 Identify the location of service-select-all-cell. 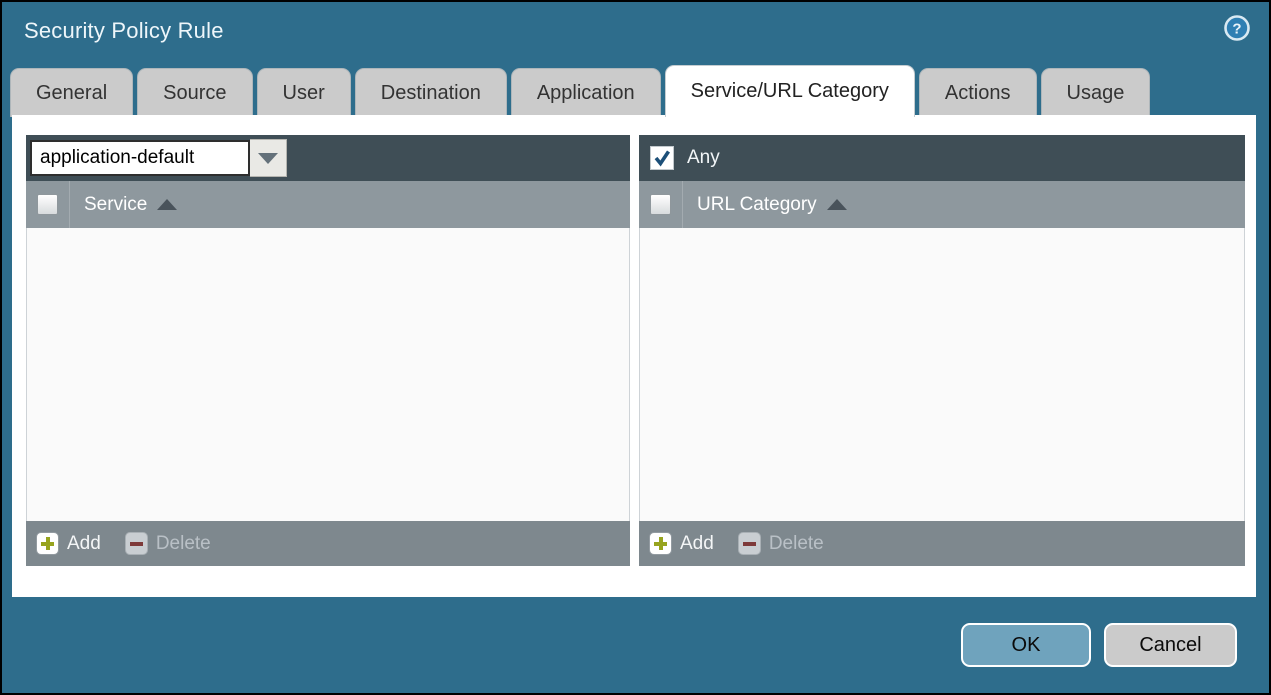
(48, 204).